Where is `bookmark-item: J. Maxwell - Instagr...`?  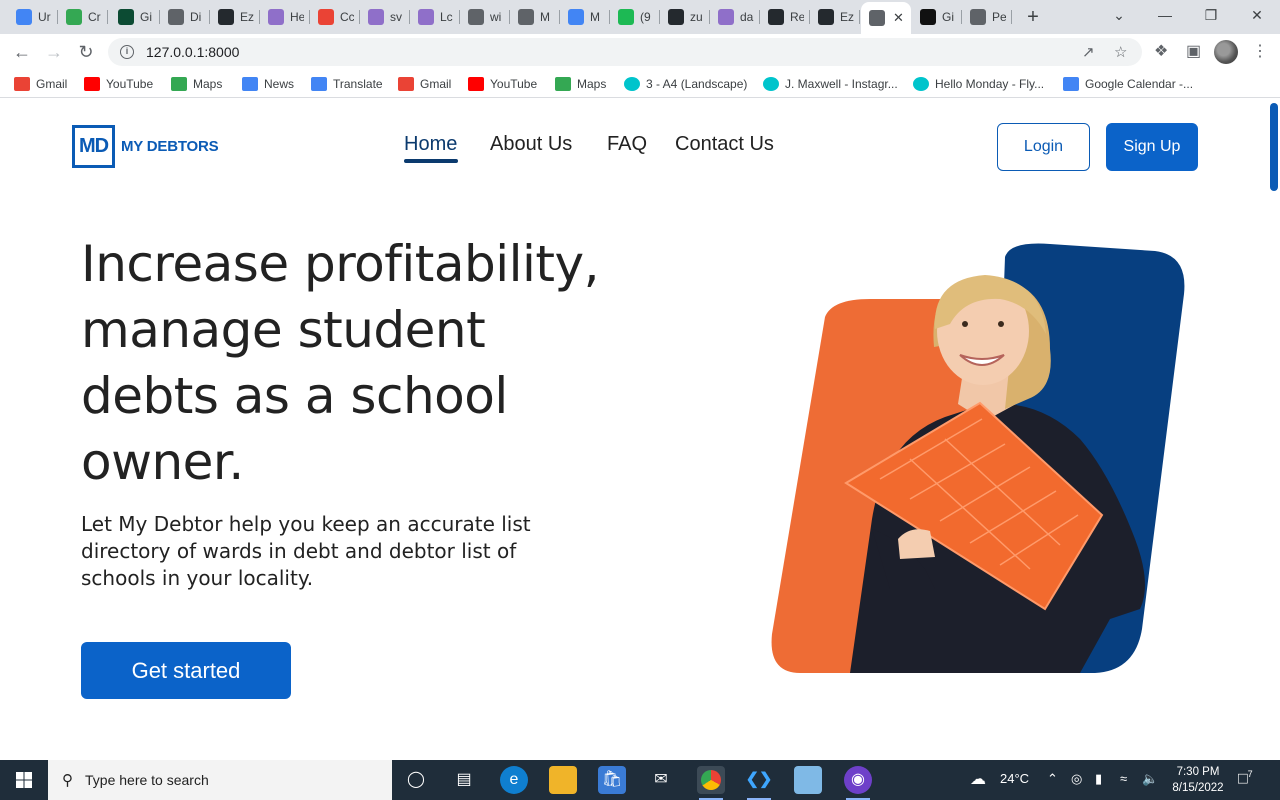 bookmark-item: J. Maxwell - Instagr... is located at coordinates (830, 84).